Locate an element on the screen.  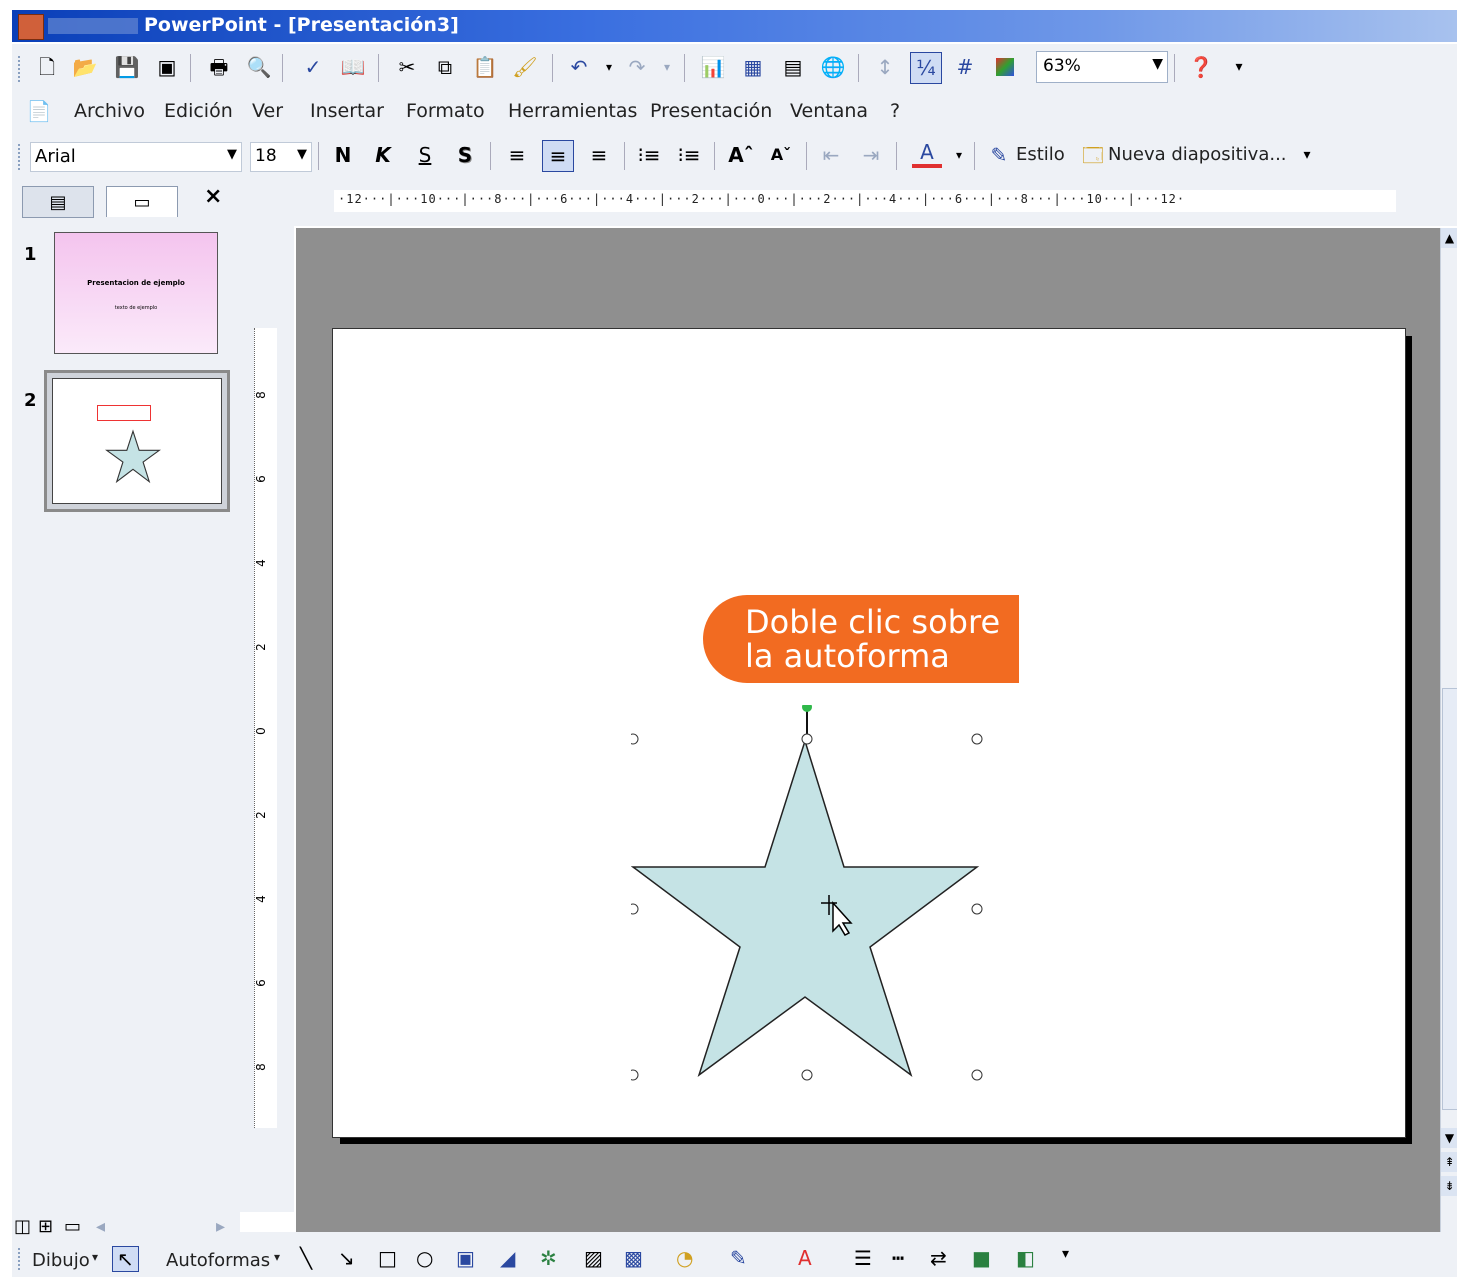
bold-button: N is located at coordinates (343, 155).